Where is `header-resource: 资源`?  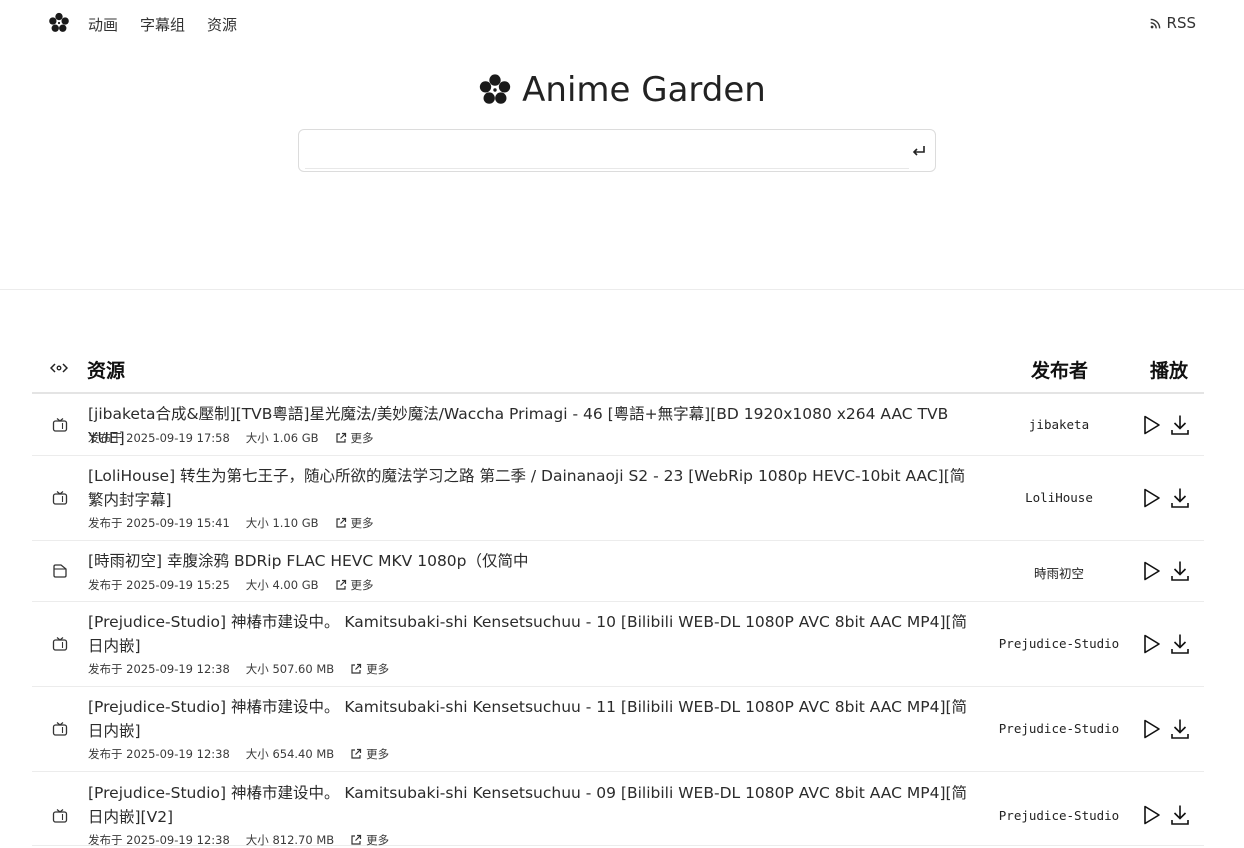
header-resource: 资源 is located at coordinates (106, 371).